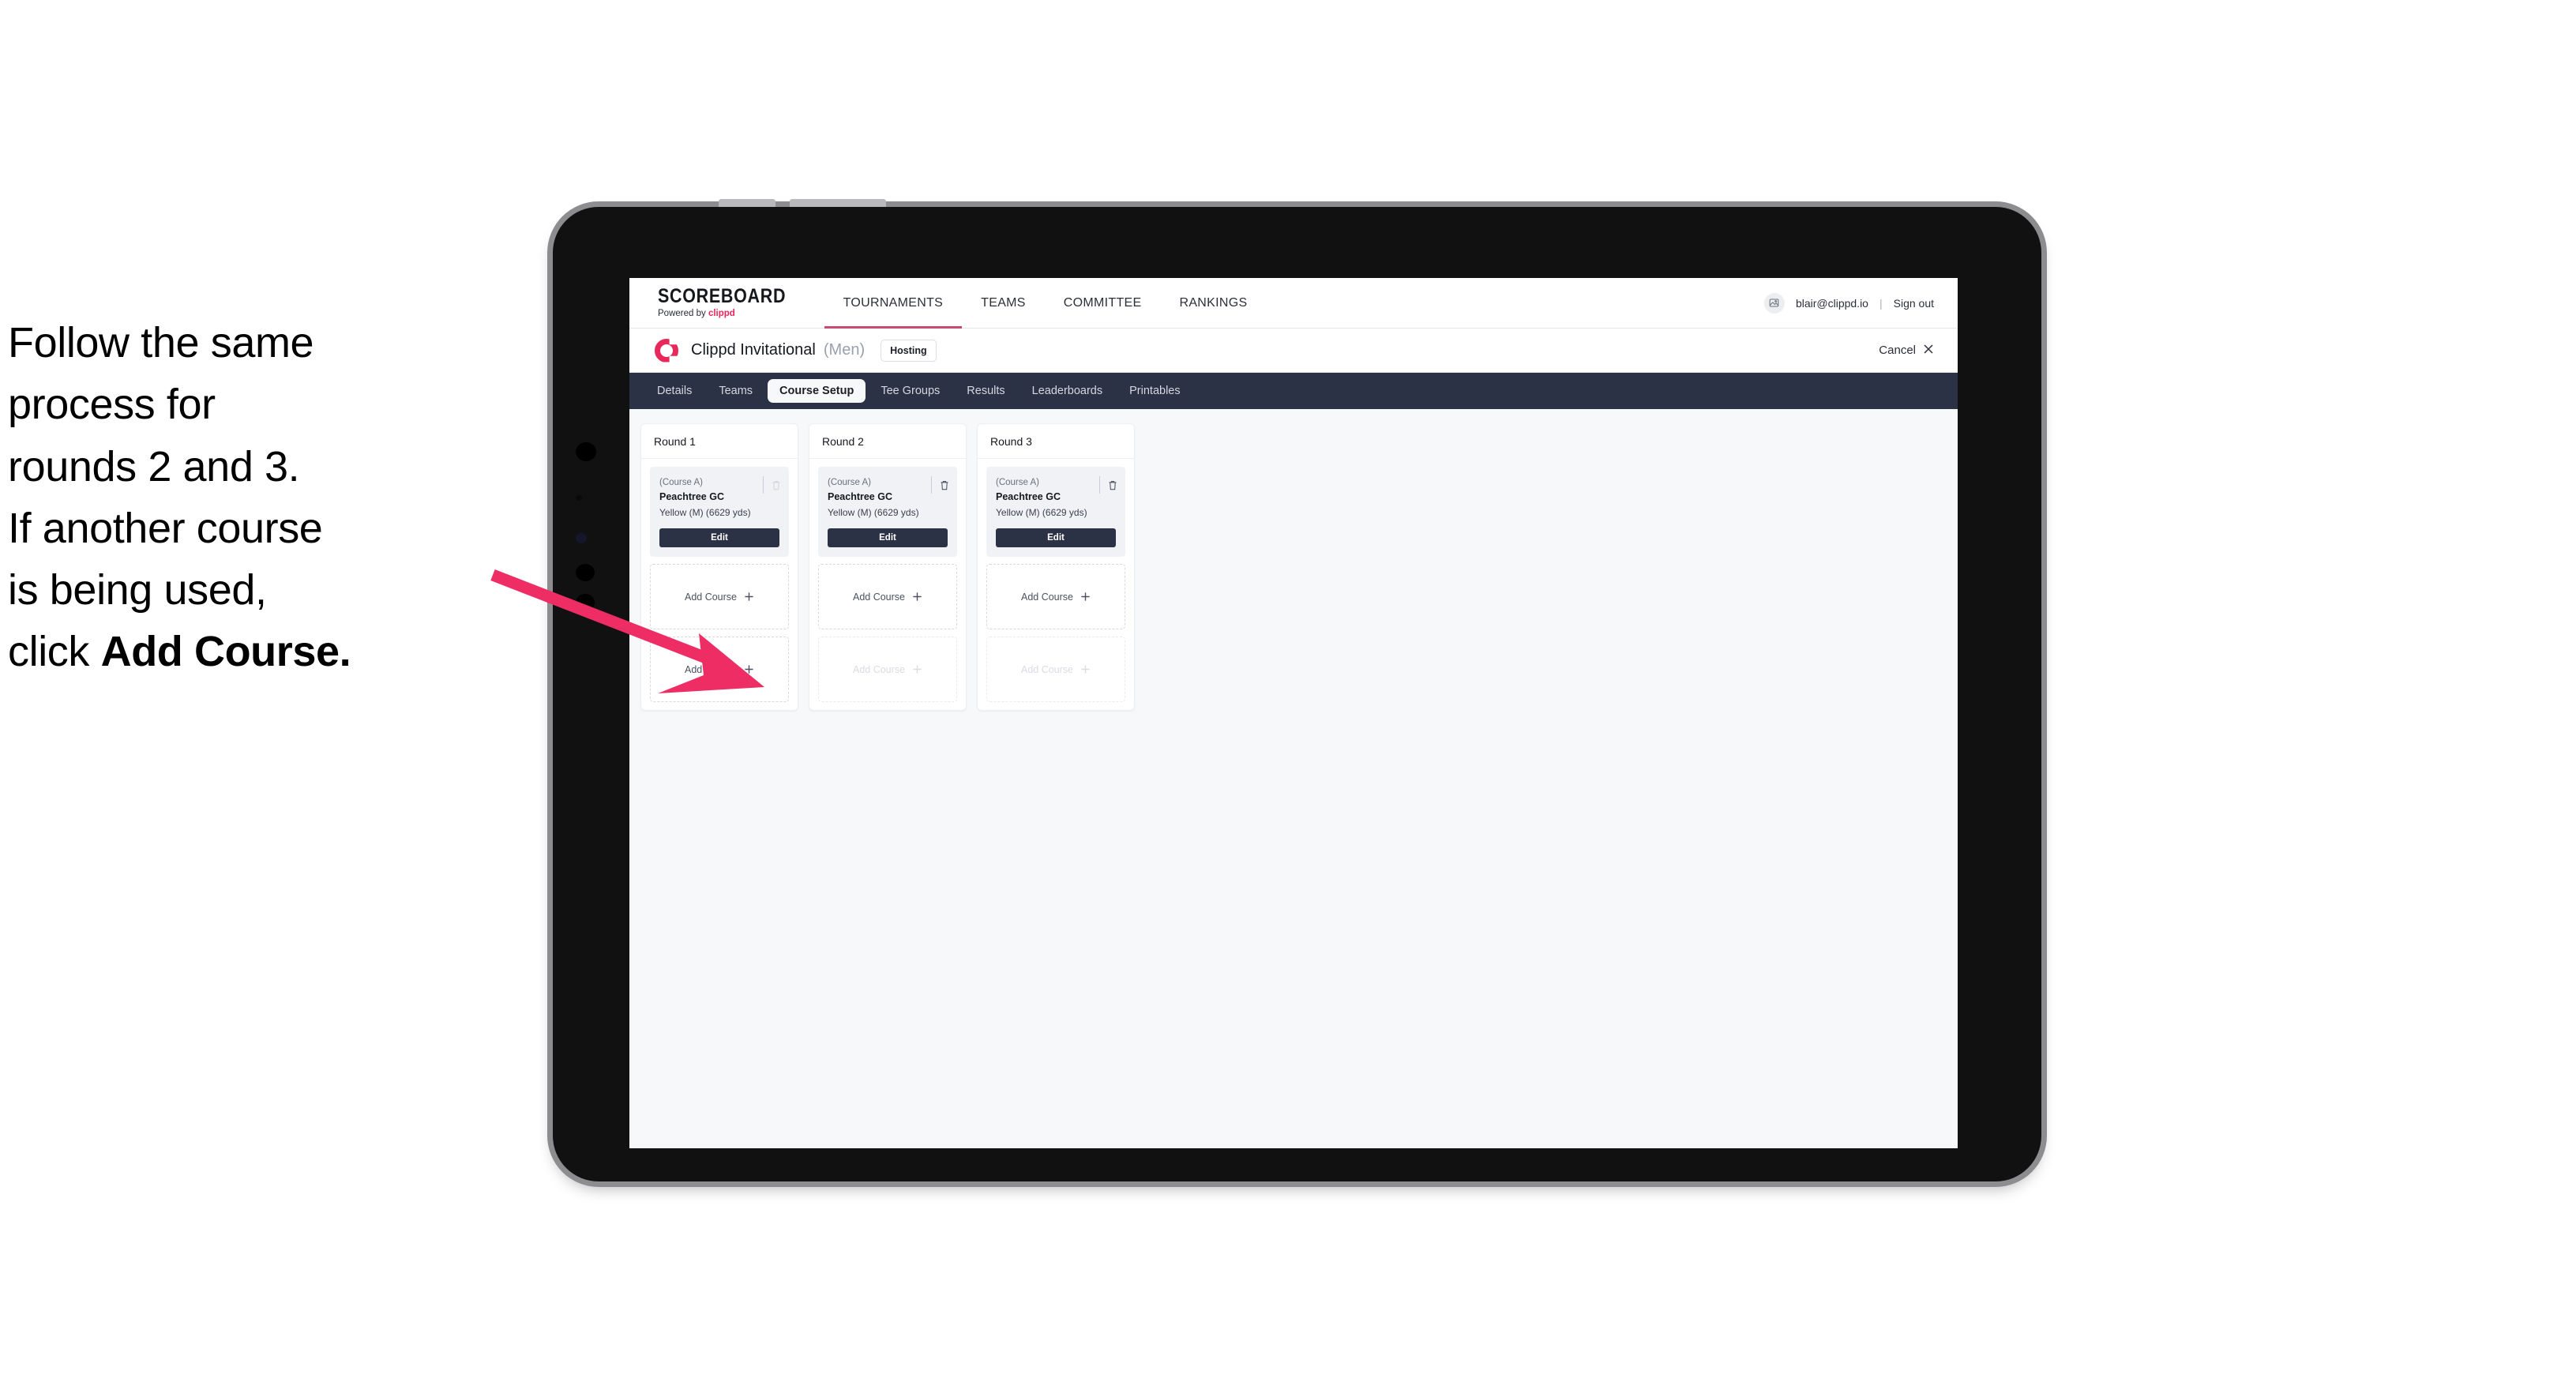  I want to click on round-2-course-tee: Yellow (M) (6629 yds), so click(873, 512).